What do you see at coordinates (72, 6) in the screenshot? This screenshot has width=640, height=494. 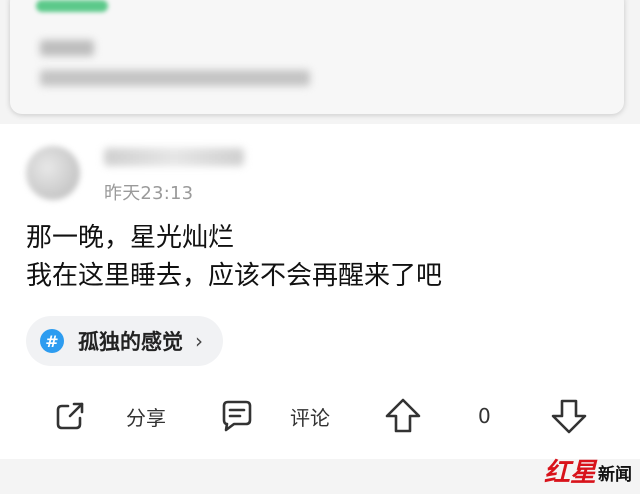 I see `quoted-badge-blurred` at bounding box center [72, 6].